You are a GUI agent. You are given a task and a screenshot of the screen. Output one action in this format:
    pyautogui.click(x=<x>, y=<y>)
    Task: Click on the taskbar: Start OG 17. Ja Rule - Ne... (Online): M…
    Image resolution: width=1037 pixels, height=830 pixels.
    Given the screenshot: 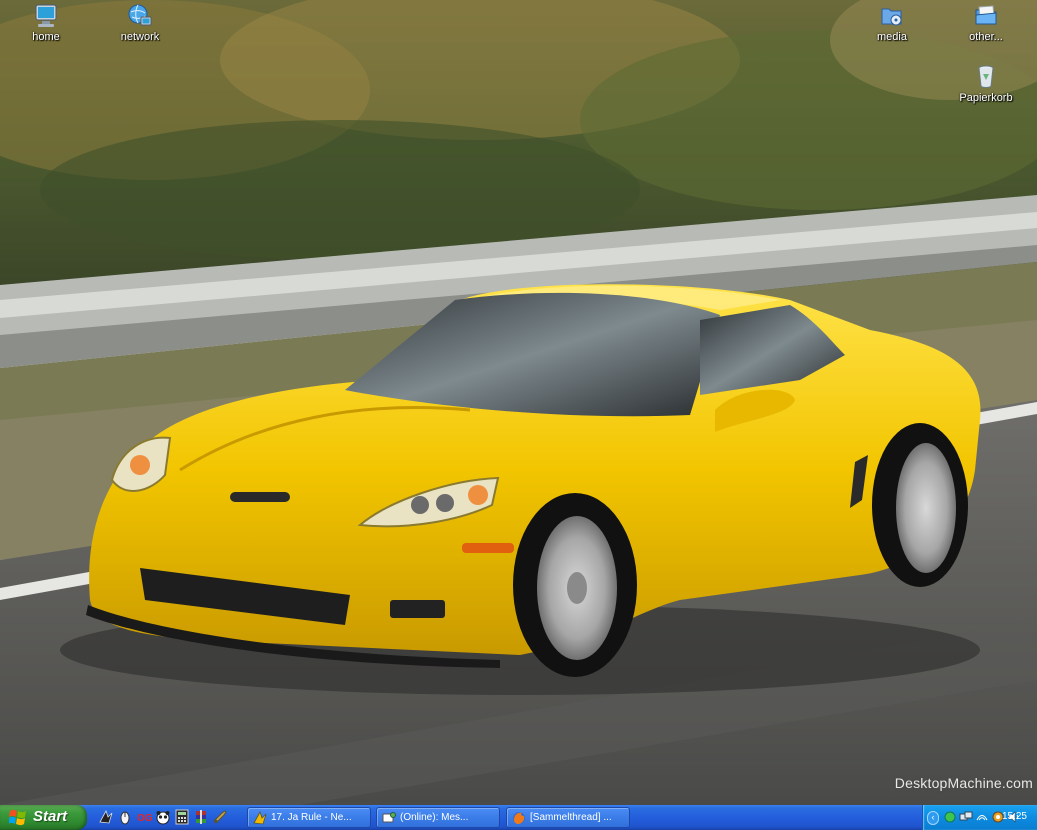 What is the action you would take?
    pyautogui.click(x=518, y=817)
    